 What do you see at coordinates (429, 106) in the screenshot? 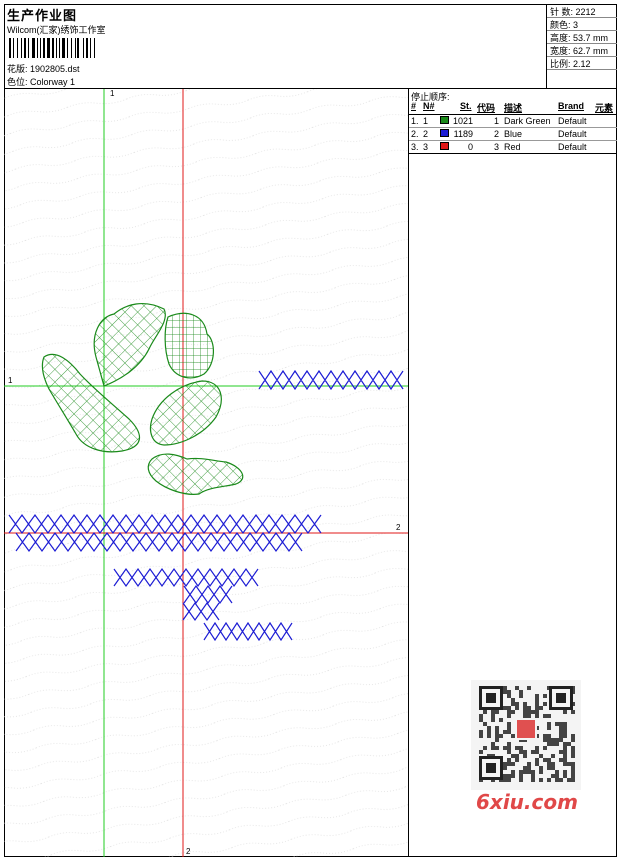
I see `col-header-n: N#` at bounding box center [429, 106].